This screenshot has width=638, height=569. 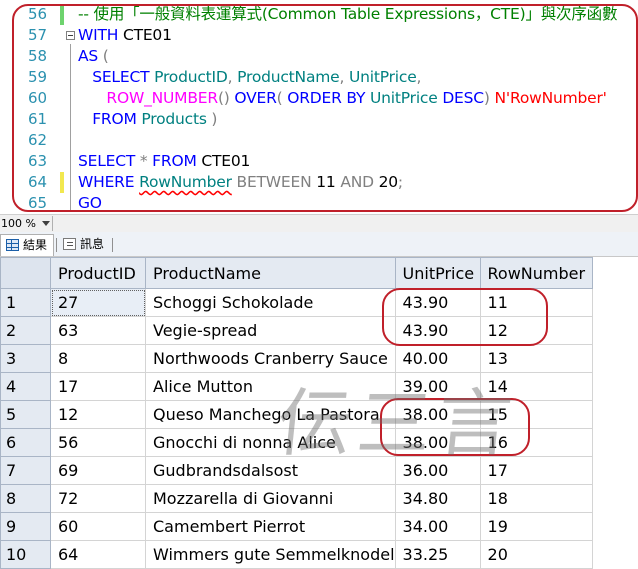 What do you see at coordinates (38, 14) in the screenshot?
I see `line-number: 56` at bounding box center [38, 14].